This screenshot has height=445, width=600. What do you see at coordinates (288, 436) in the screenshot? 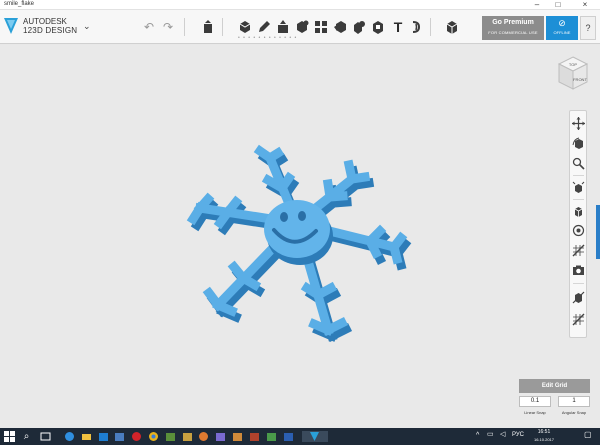
I see `word-app-button` at bounding box center [288, 436].